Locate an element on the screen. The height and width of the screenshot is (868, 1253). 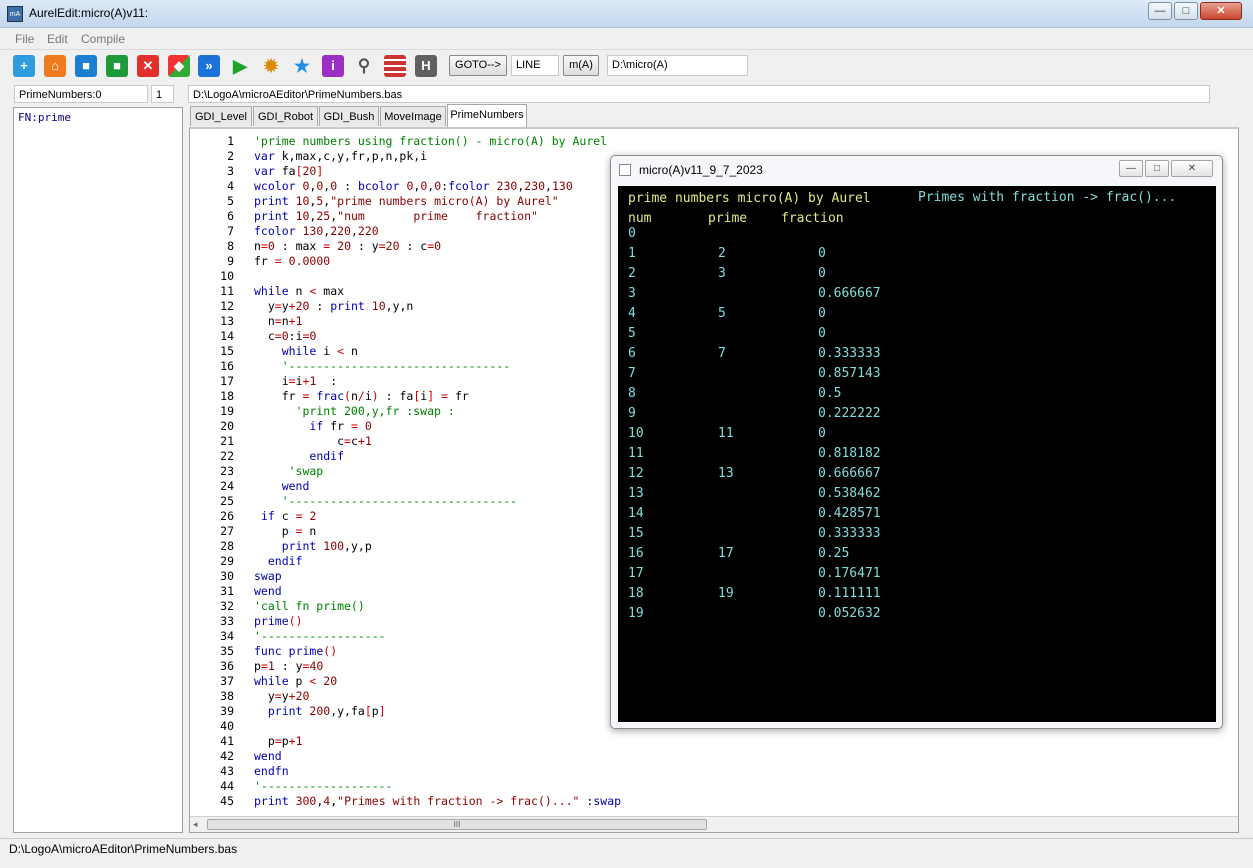
title-bar: mA AurelEdit:micro(A)v11: — □ ✕ is located at coordinates (626, 14).